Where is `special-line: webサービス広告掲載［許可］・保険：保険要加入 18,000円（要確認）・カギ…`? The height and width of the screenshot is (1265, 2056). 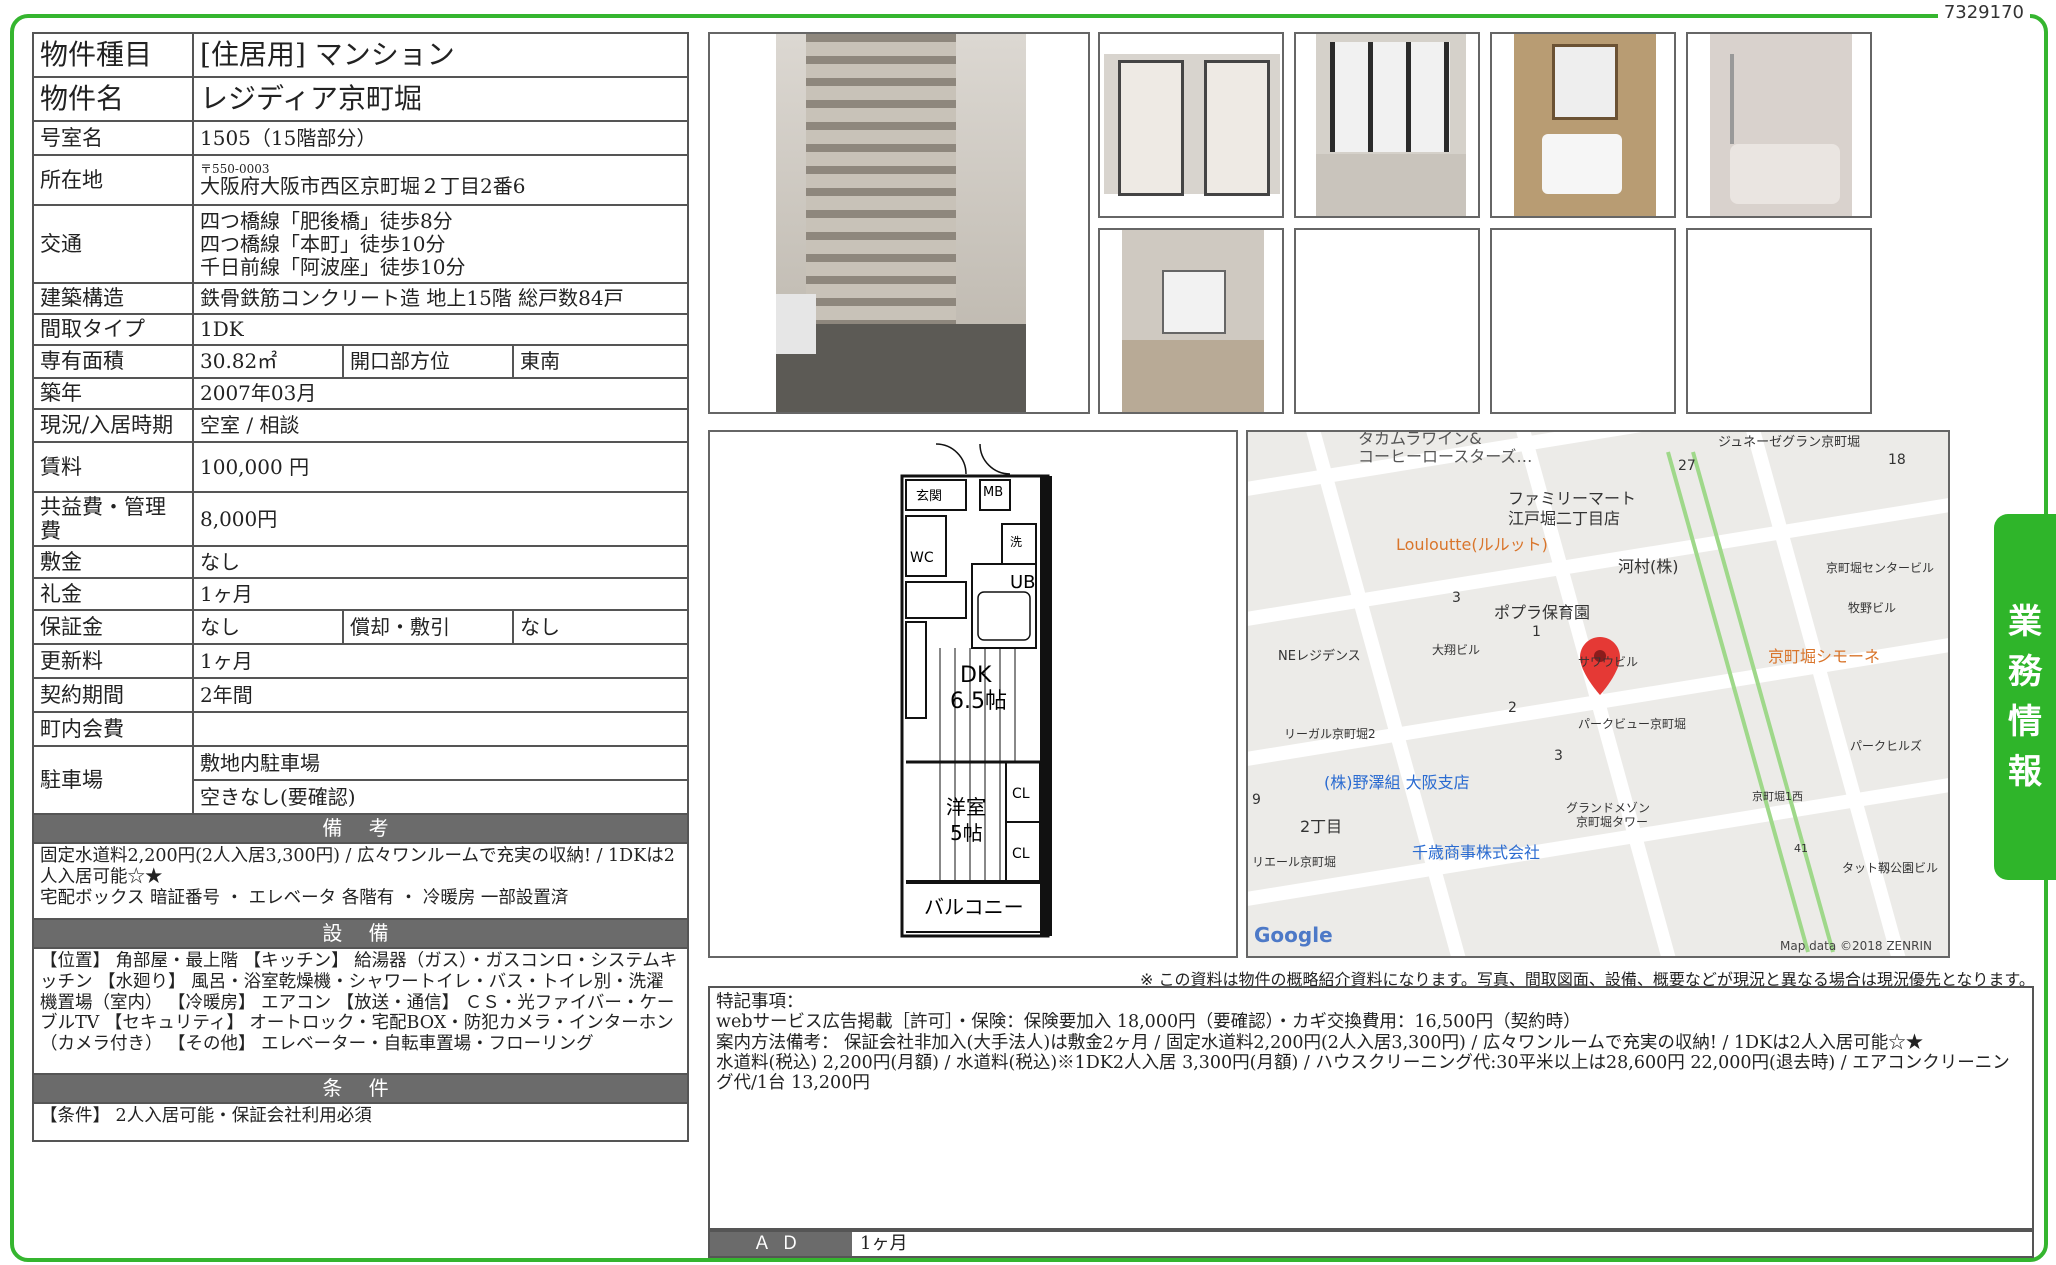 special-line: webサービス広告掲載［許可］・保険：保険要加入 18,000円（要確認）・カギ… is located at coordinates (1148, 1022).